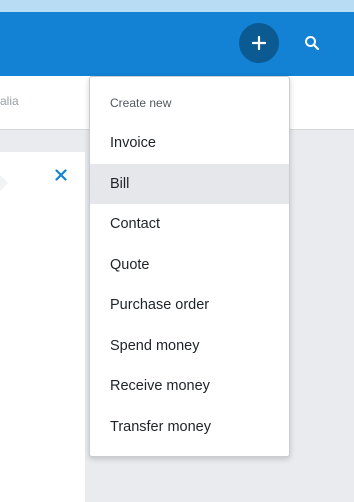  I want to click on menu-item-label: Spend money, so click(155, 346).